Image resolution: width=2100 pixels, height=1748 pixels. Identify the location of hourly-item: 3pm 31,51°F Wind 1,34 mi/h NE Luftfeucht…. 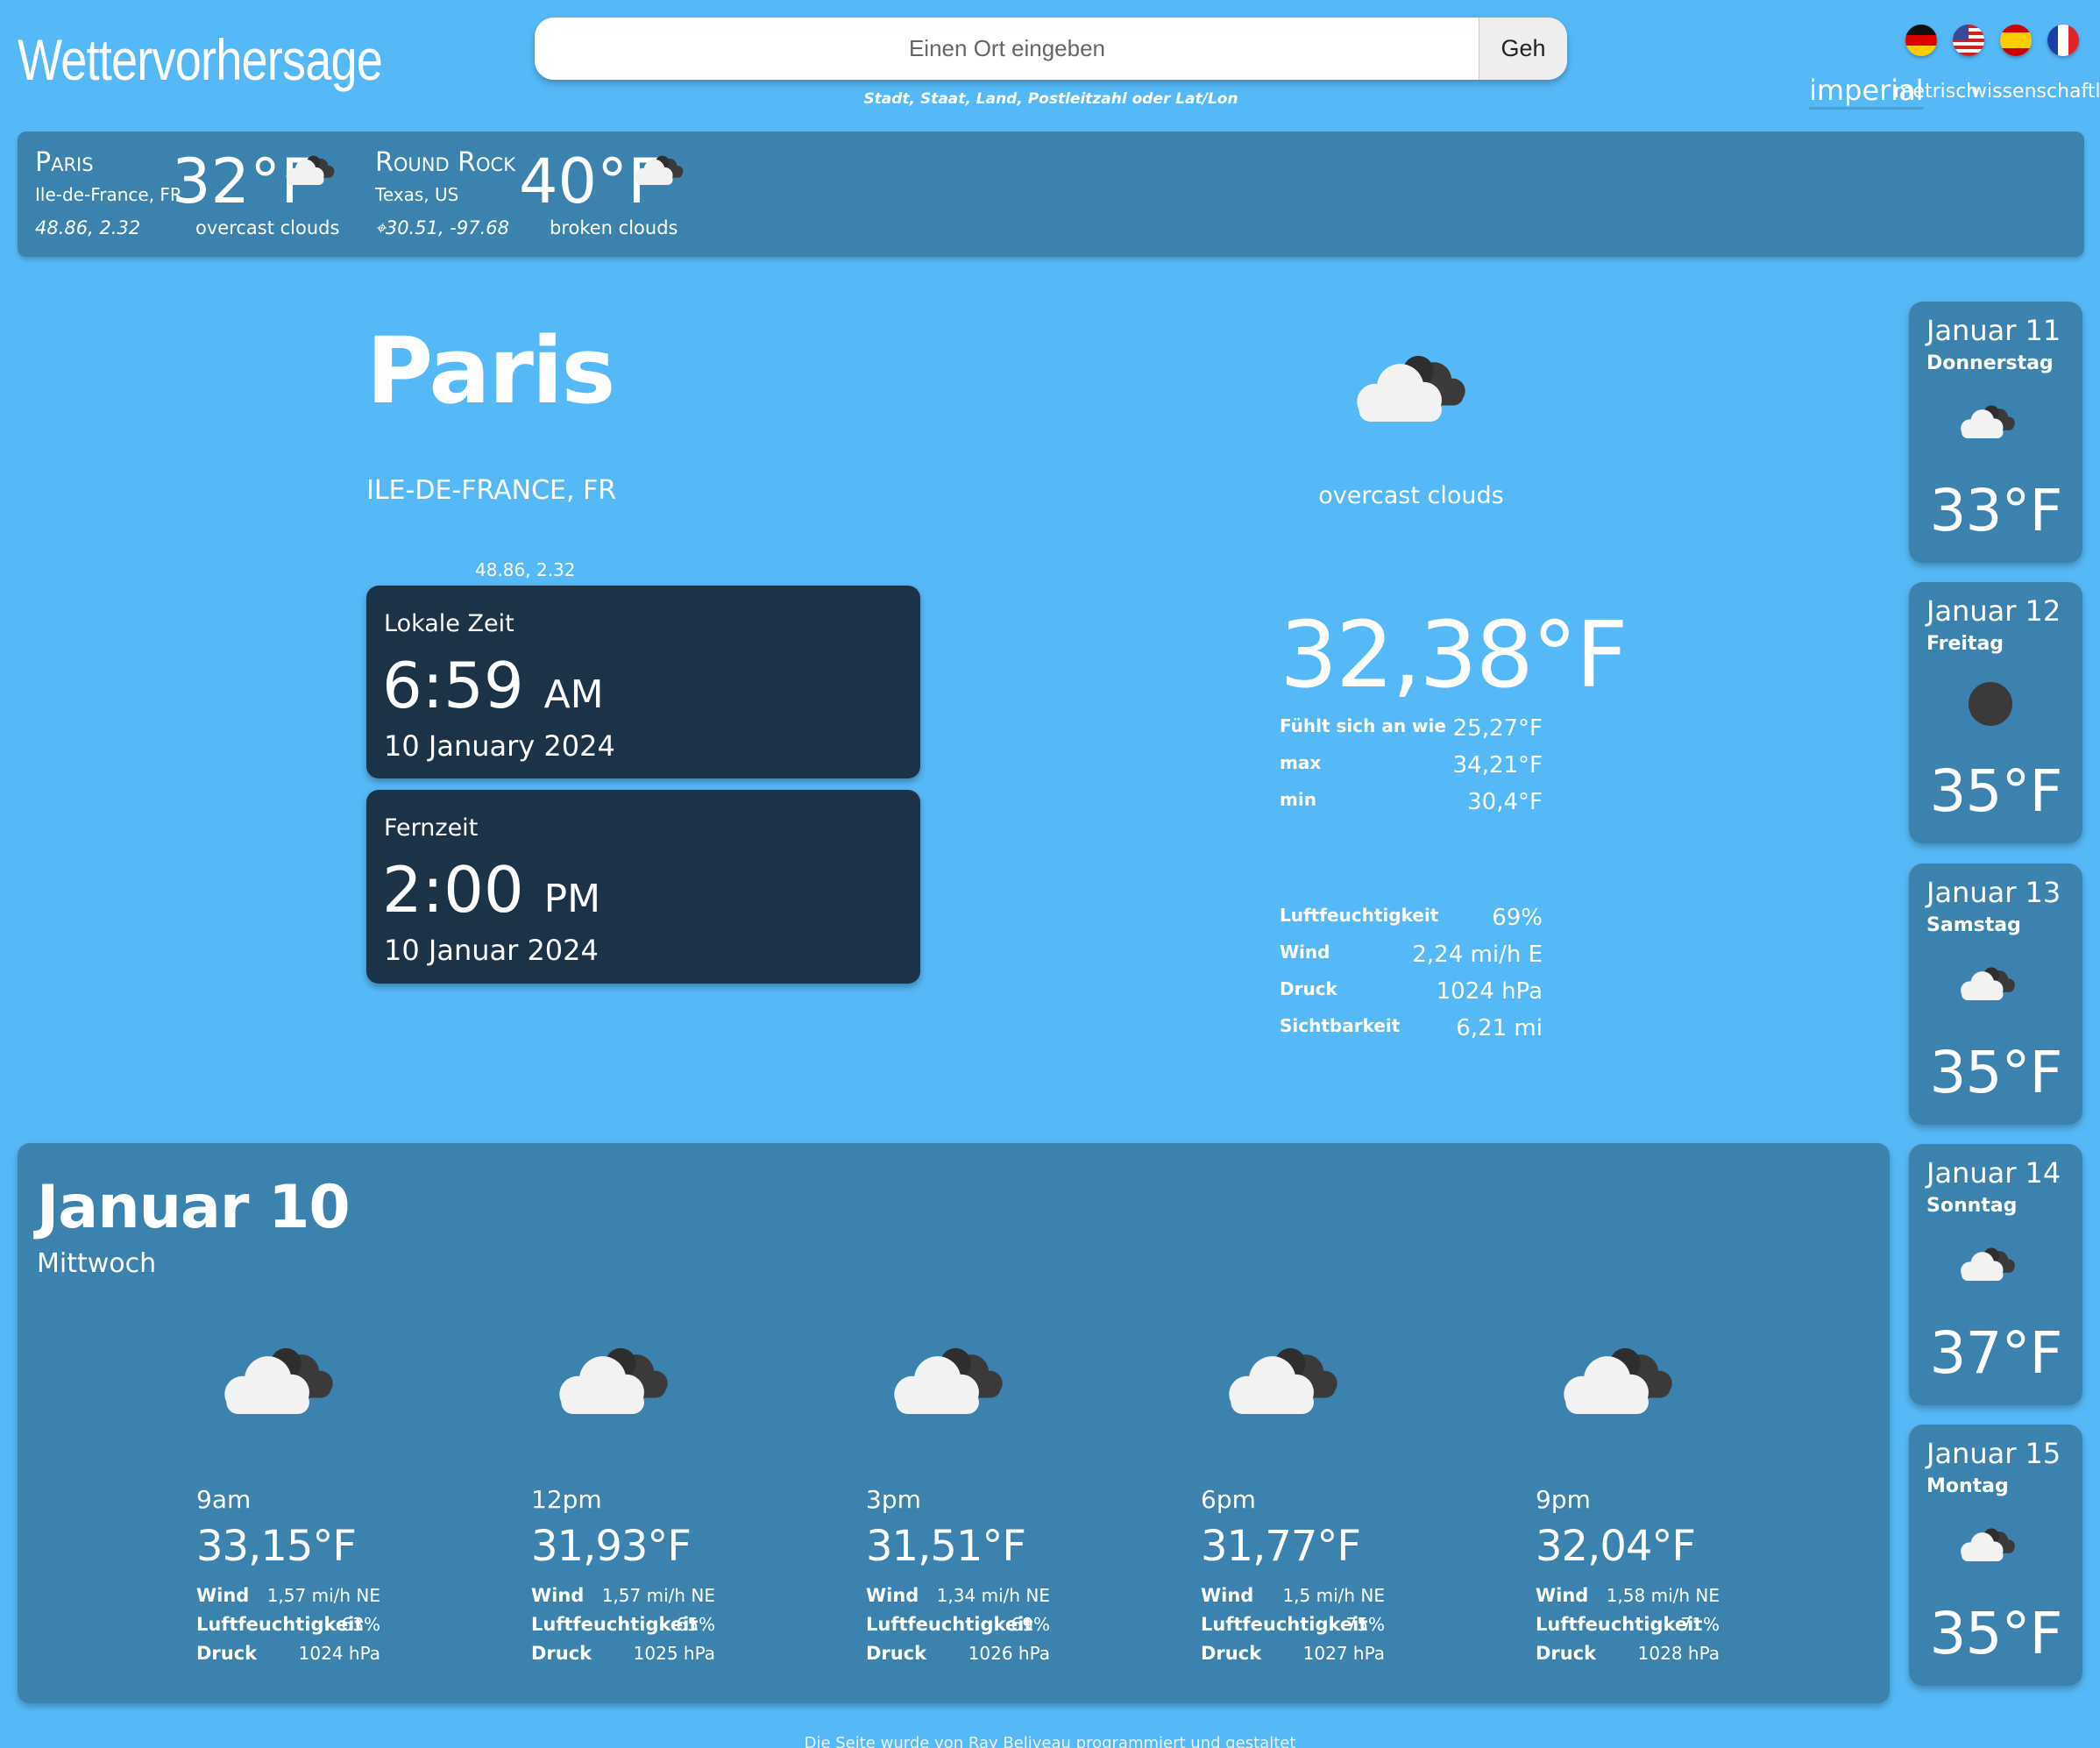
(958, 1507).